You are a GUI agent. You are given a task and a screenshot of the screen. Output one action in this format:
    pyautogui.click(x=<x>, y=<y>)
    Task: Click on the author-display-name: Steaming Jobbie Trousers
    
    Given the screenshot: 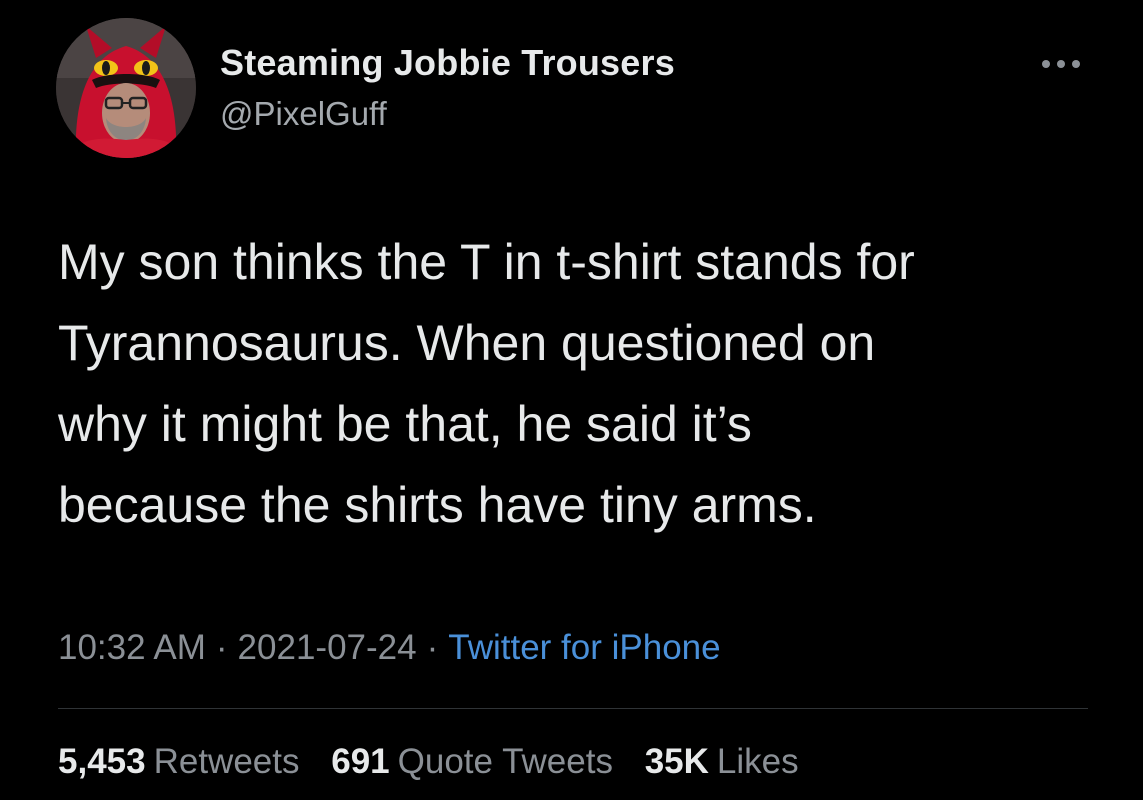 What is the action you would take?
    pyautogui.click(x=447, y=63)
    